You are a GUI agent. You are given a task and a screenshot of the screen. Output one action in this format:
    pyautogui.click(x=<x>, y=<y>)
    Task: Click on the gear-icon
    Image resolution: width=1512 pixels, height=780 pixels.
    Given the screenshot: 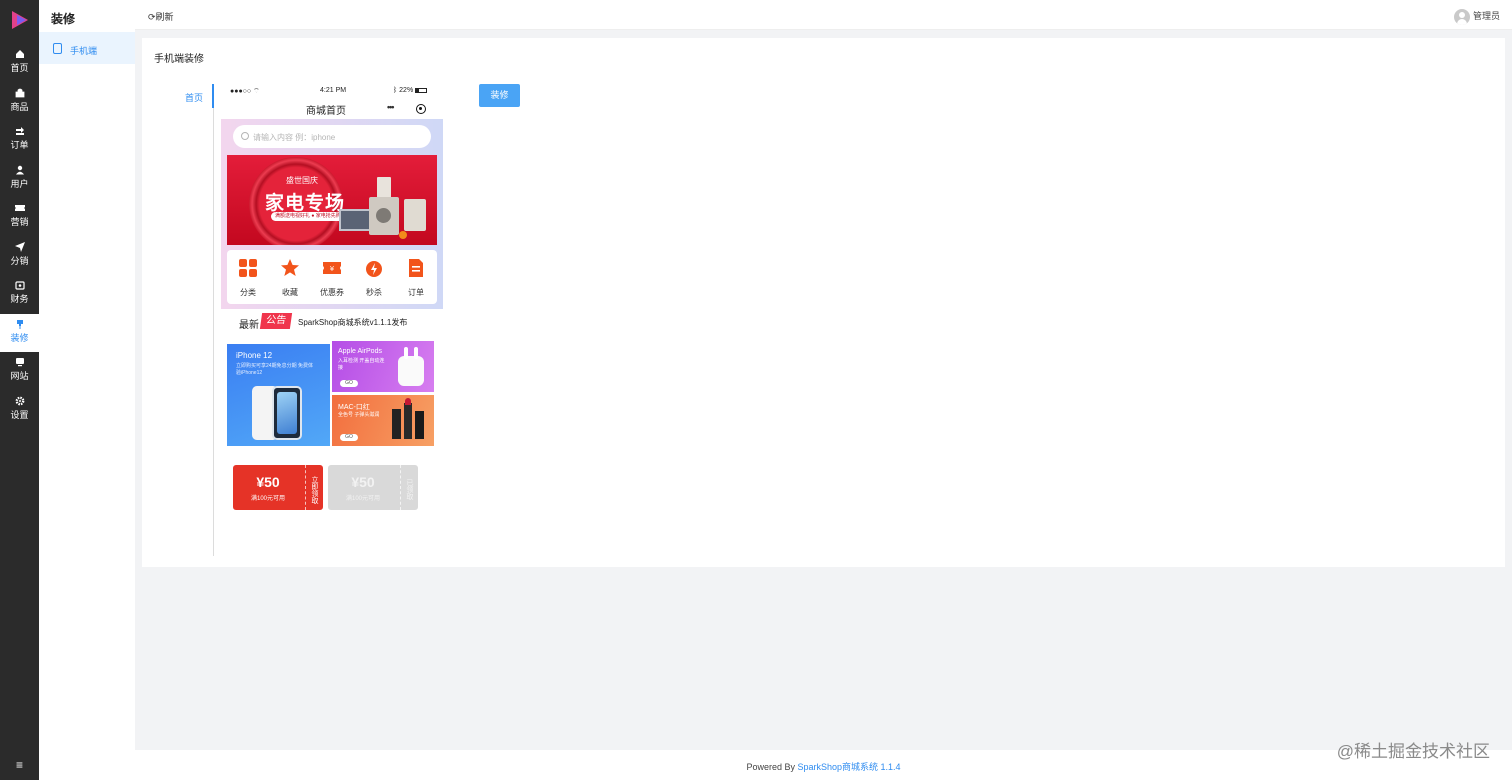 What is the action you would take?
    pyautogui.click(x=19, y=401)
    